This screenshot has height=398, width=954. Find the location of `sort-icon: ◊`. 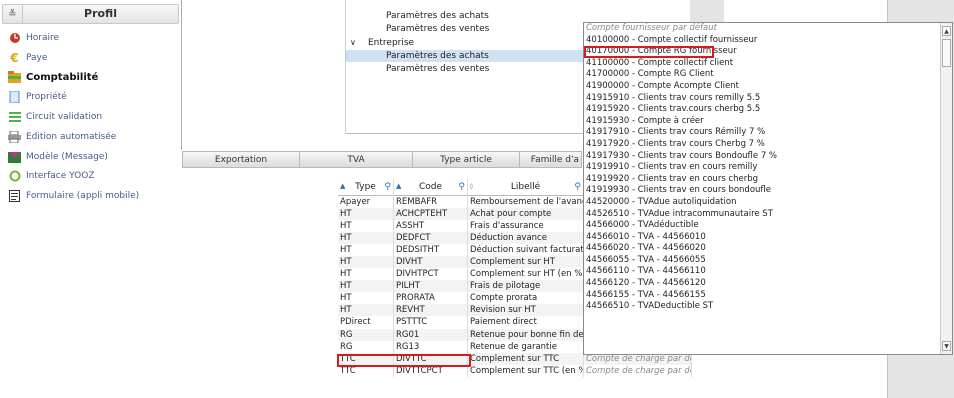

sort-icon: ◊ is located at coordinates (471, 186).